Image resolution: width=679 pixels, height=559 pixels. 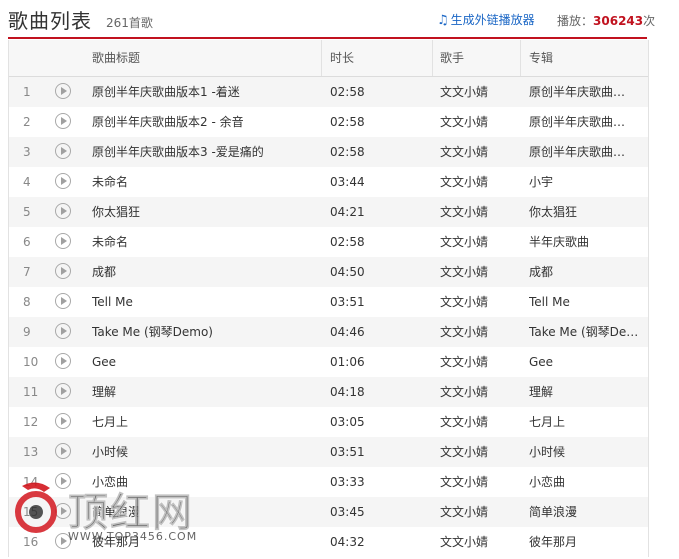 What do you see at coordinates (207, 482) in the screenshot?
I see `song-title: 小恋曲` at bounding box center [207, 482].